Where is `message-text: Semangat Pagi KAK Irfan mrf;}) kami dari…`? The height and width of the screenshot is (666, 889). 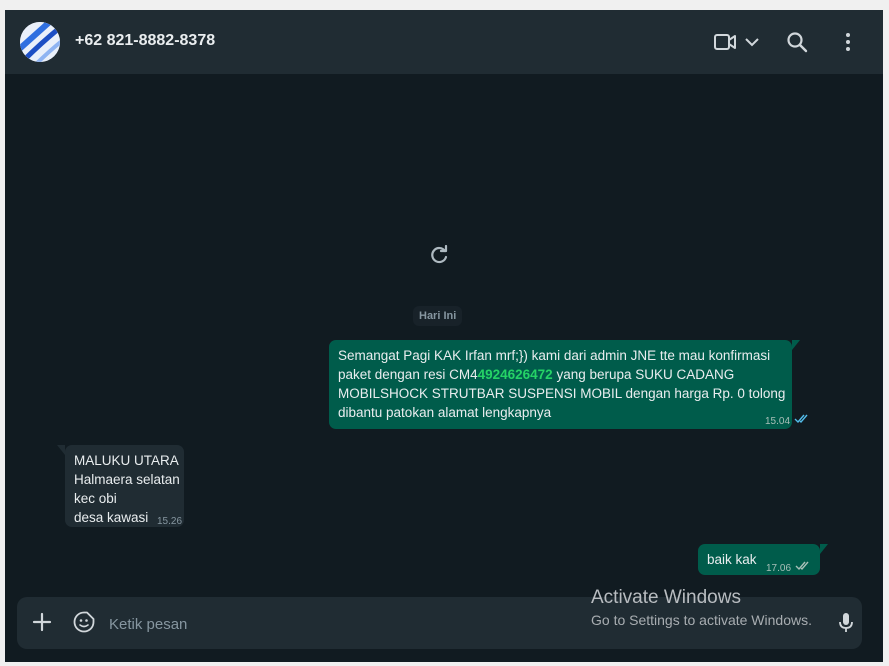 message-text: Semangat Pagi KAK Irfan mrf;}) kami dari… is located at coordinates (562, 384).